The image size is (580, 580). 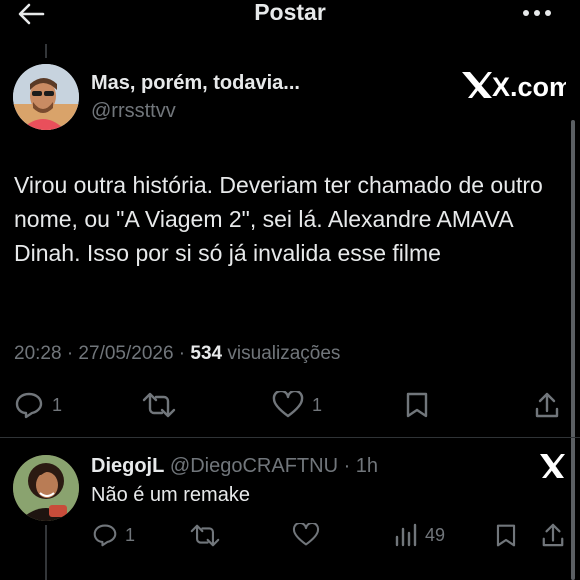 What do you see at coordinates (46, 97) in the screenshot?
I see `author-avatar` at bounding box center [46, 97].